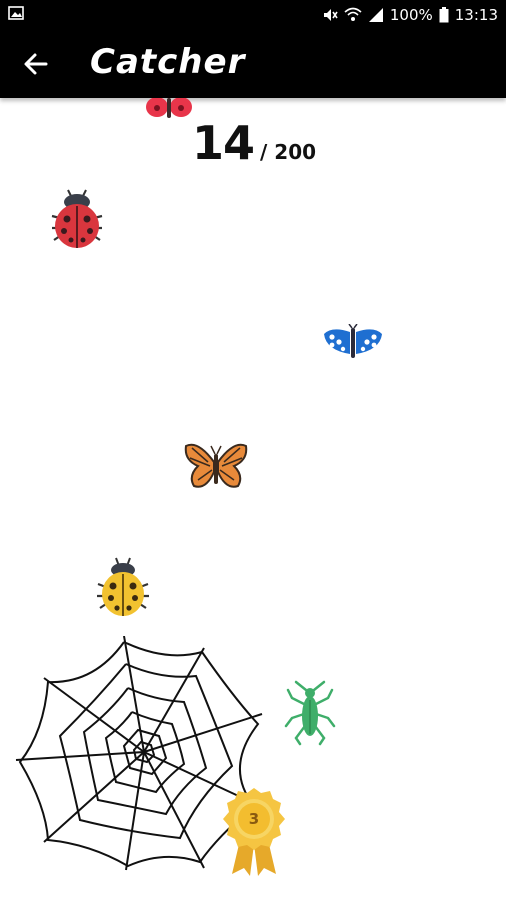 The height and width of the screenshot is (900, 506). Describe the element at coordinates (16, 13) in the screenshot. I see `image-icon` at that location.